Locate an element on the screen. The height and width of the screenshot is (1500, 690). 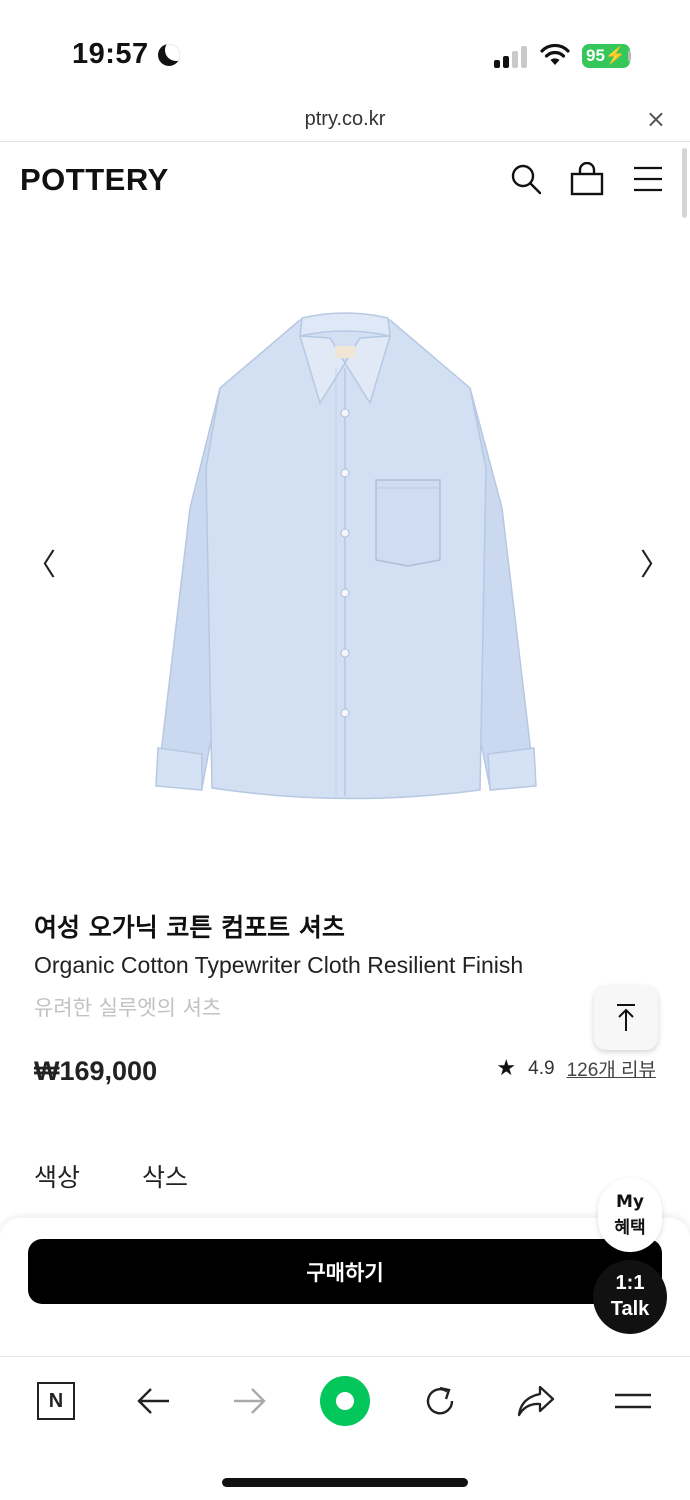
talk-line1: 1:1 is located at coordinates (630, 1283).